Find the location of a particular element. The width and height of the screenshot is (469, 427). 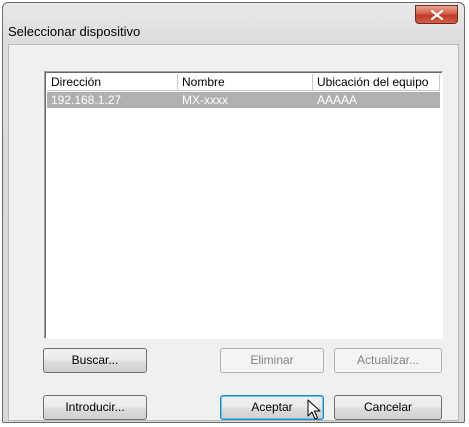

close-icon is located at coordinates (437, 15).